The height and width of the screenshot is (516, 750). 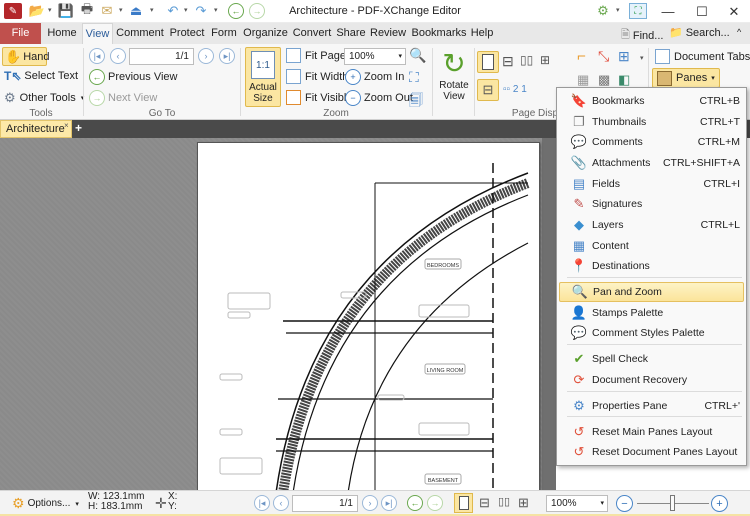 What do you see at coordinates (651, 163) in the screenshot?
I see `menu-item-attachments: 📎 Attachments CTRL+SHIFT+A` at bounding box center [651, 163].